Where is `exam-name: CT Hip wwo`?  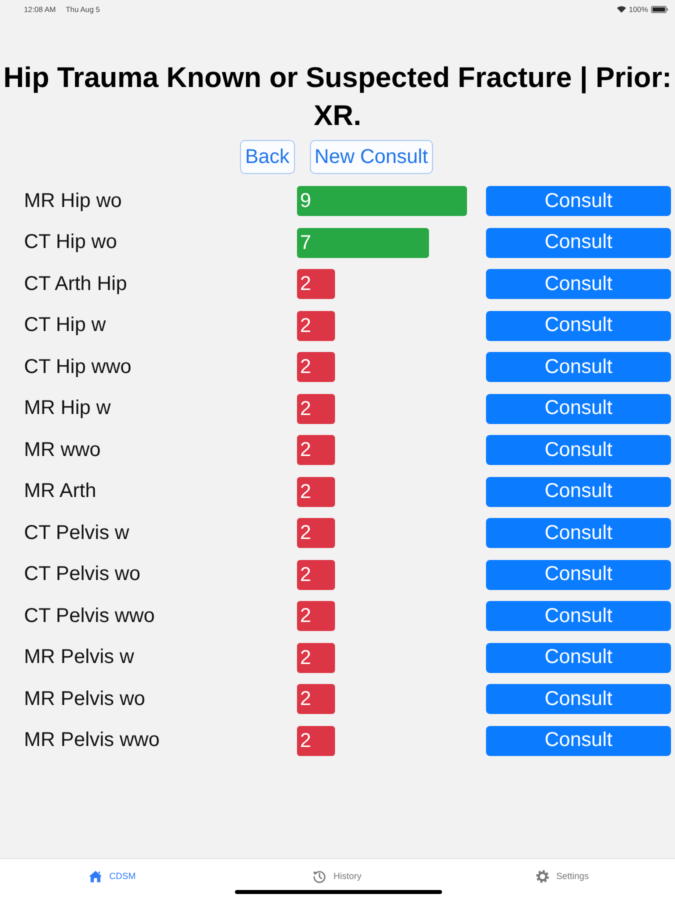
exam-name: CT Hip wwo is located at coordinates (78, 367).